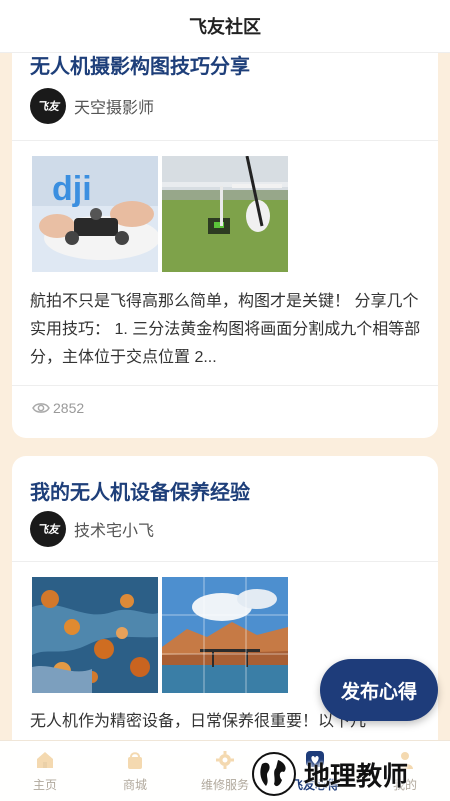  I want to click on tab-label: 维修服务, so click(224, 785).